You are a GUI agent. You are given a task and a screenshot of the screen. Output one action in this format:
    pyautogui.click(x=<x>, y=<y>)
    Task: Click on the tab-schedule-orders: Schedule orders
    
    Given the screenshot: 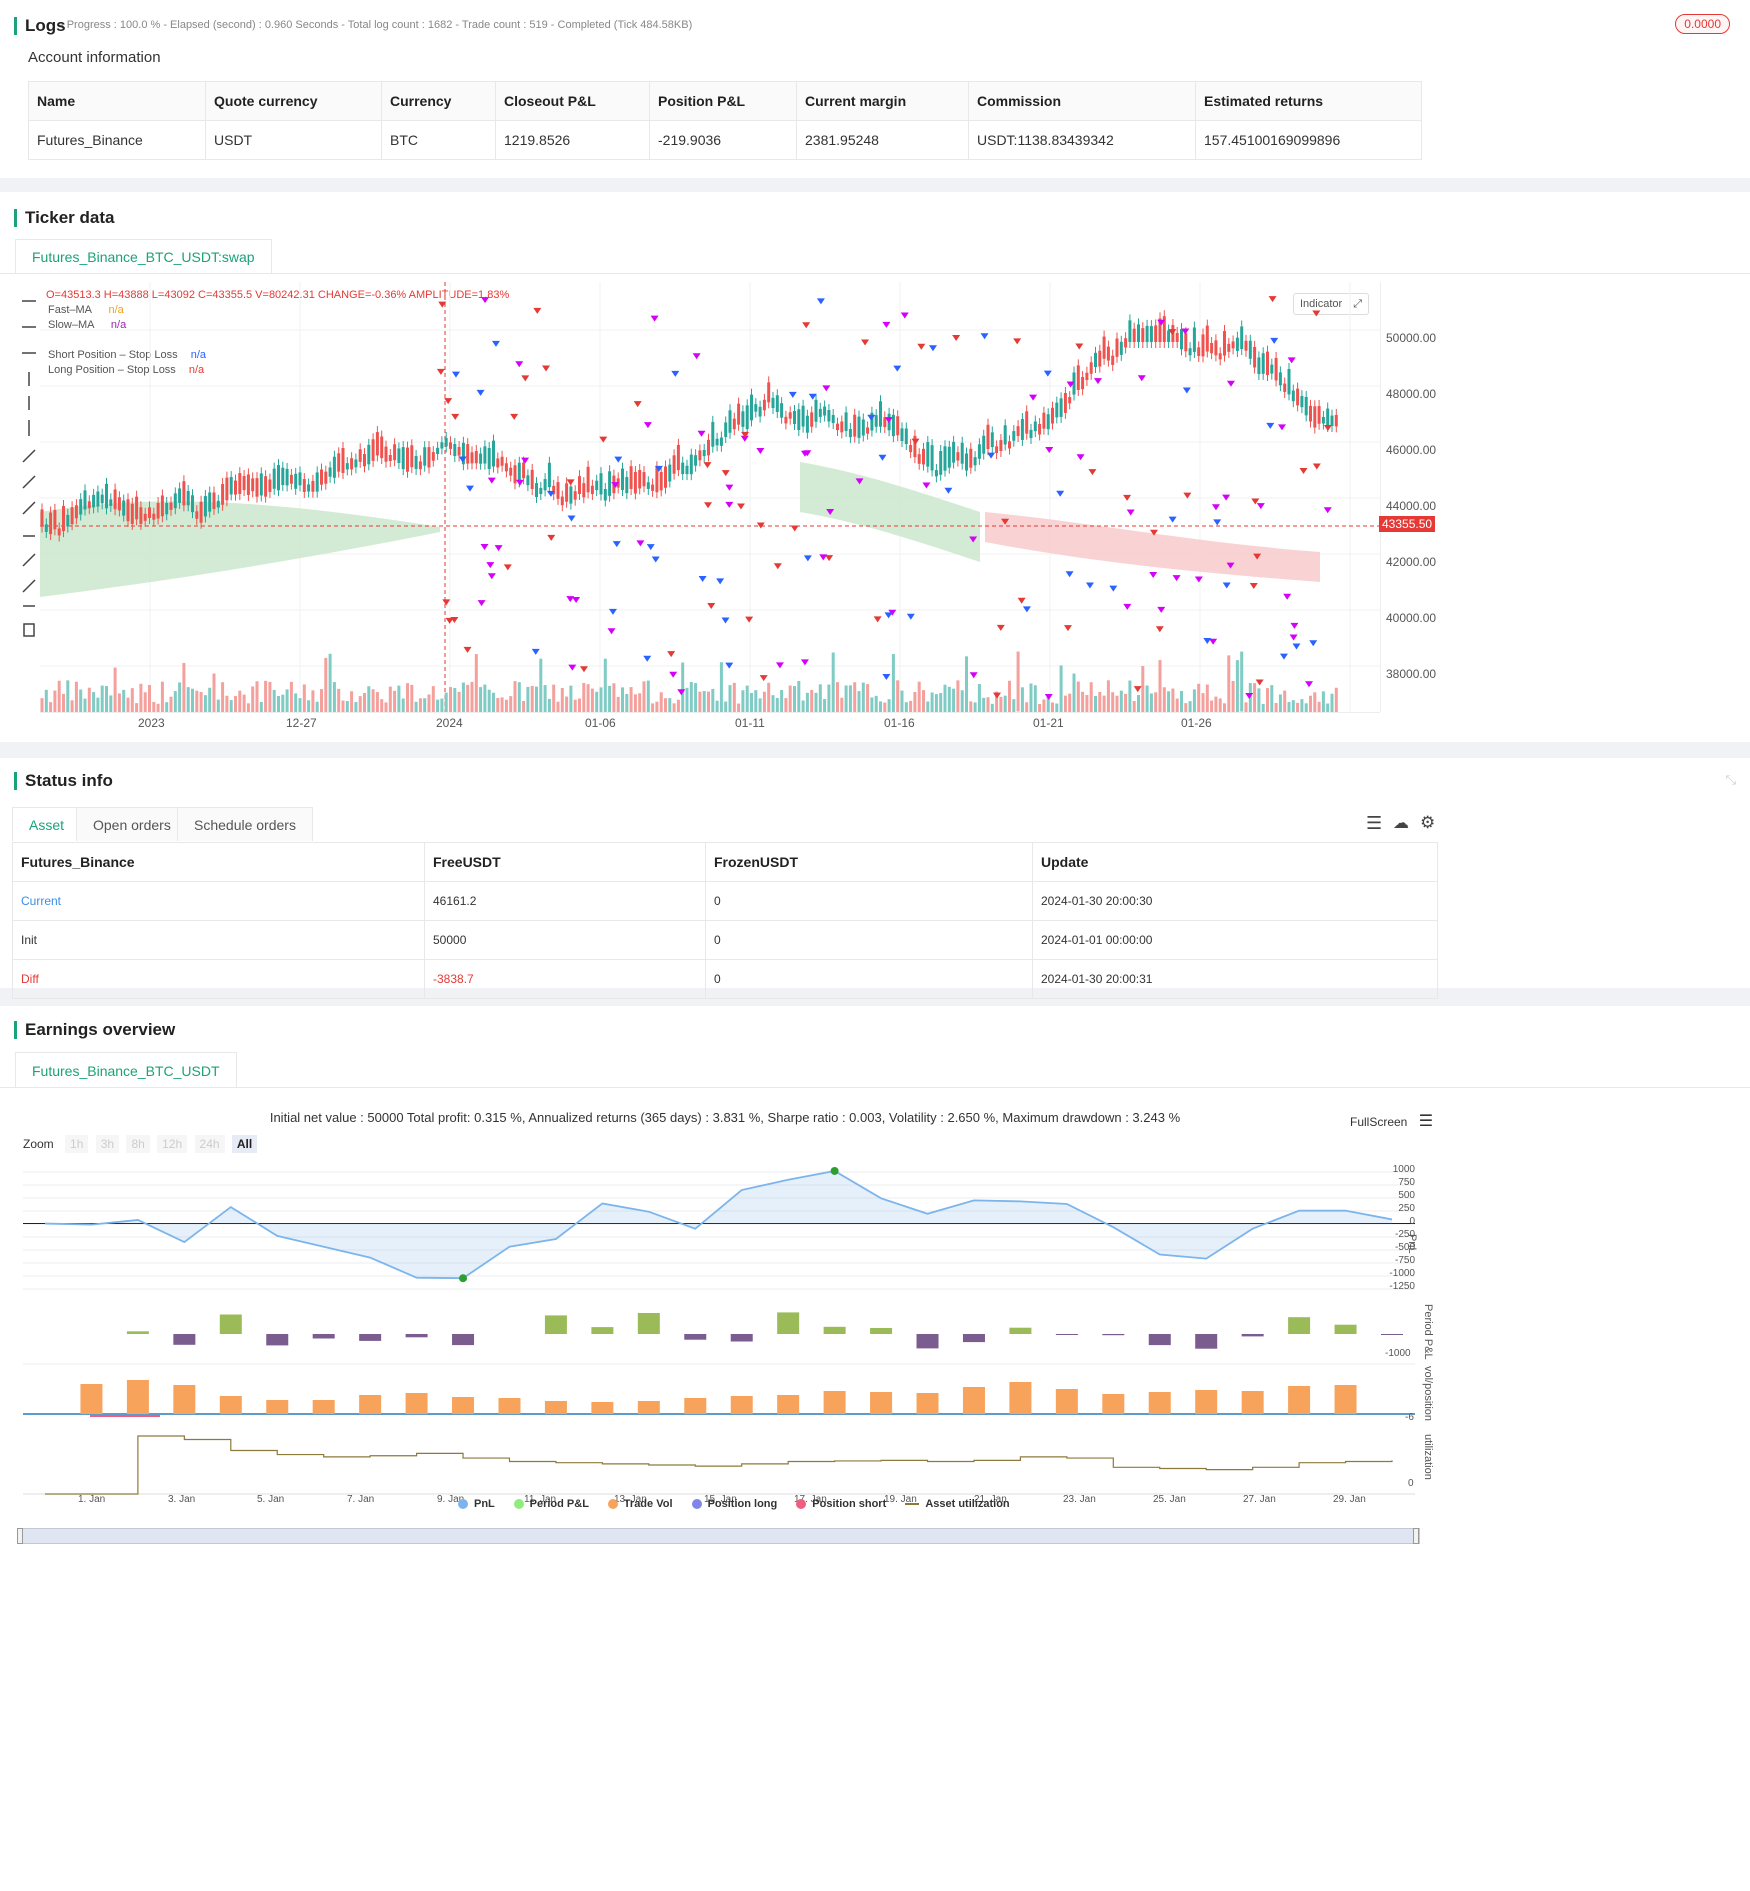 What is the action you would take?
    pyautogui.click(x=245, y=824)
    